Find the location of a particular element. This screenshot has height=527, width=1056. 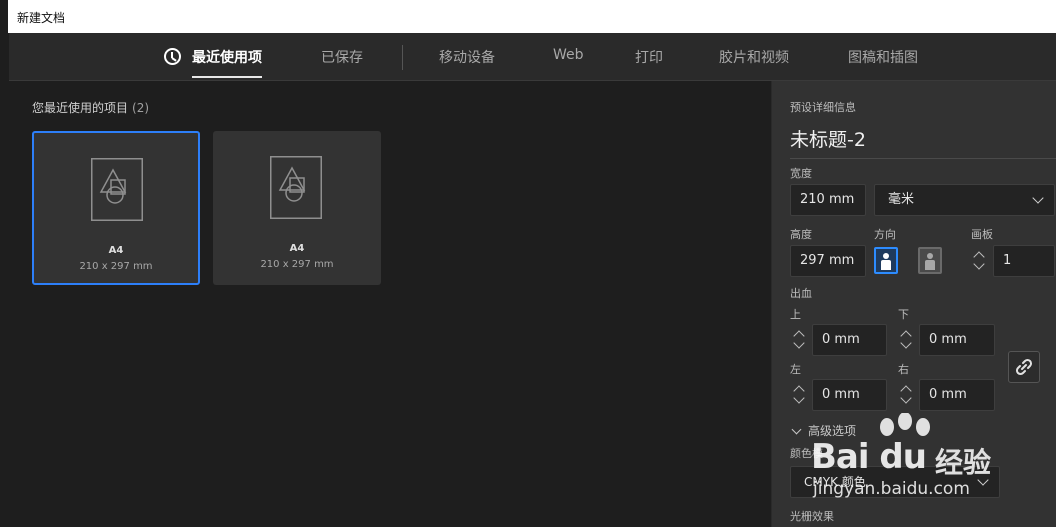

clock-icon is located at coordinates (172, 56).